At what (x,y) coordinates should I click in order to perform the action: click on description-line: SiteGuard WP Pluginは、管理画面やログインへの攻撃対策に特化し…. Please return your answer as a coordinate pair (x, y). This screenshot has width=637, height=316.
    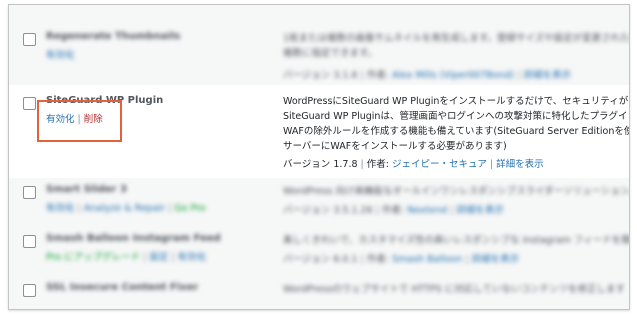
    Looking at the image, I should click on (456, 116).